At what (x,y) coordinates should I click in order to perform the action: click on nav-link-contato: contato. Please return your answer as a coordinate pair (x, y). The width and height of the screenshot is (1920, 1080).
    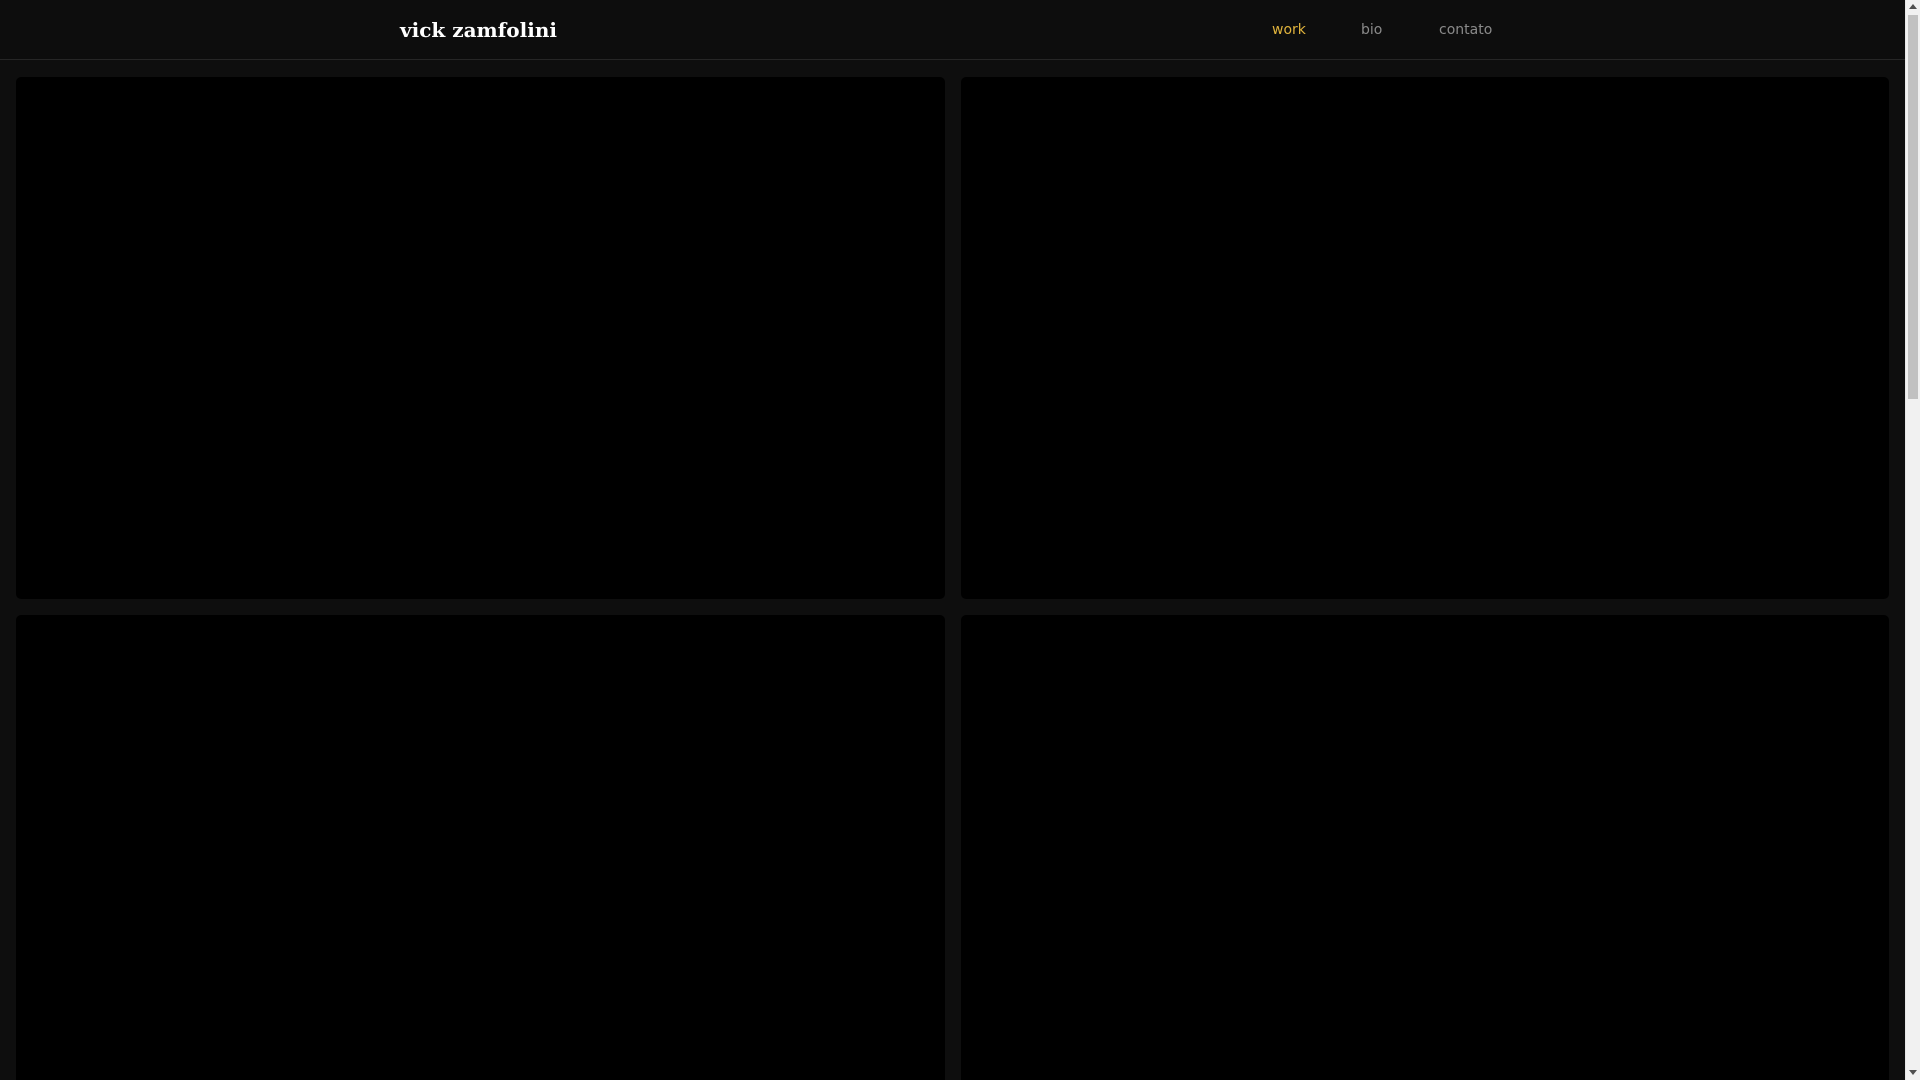
    Looking at the image, I should click on (1465, 30).